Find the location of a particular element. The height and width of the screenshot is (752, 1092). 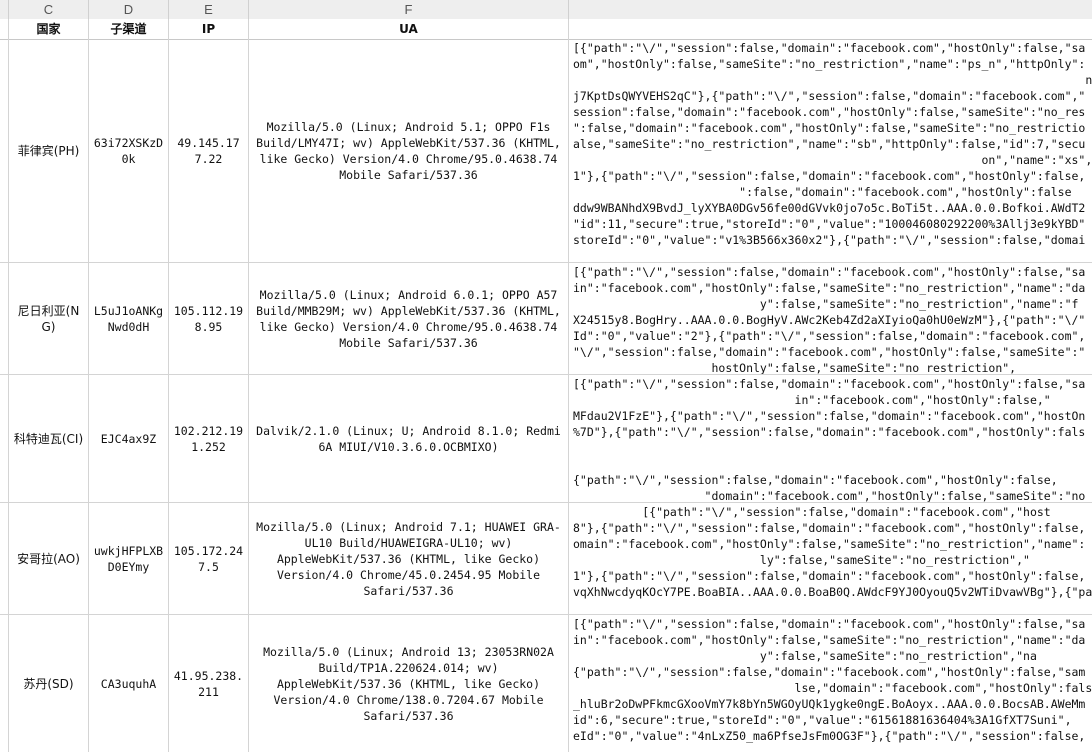

header-ua: UA is located at coordinates (409, 29).